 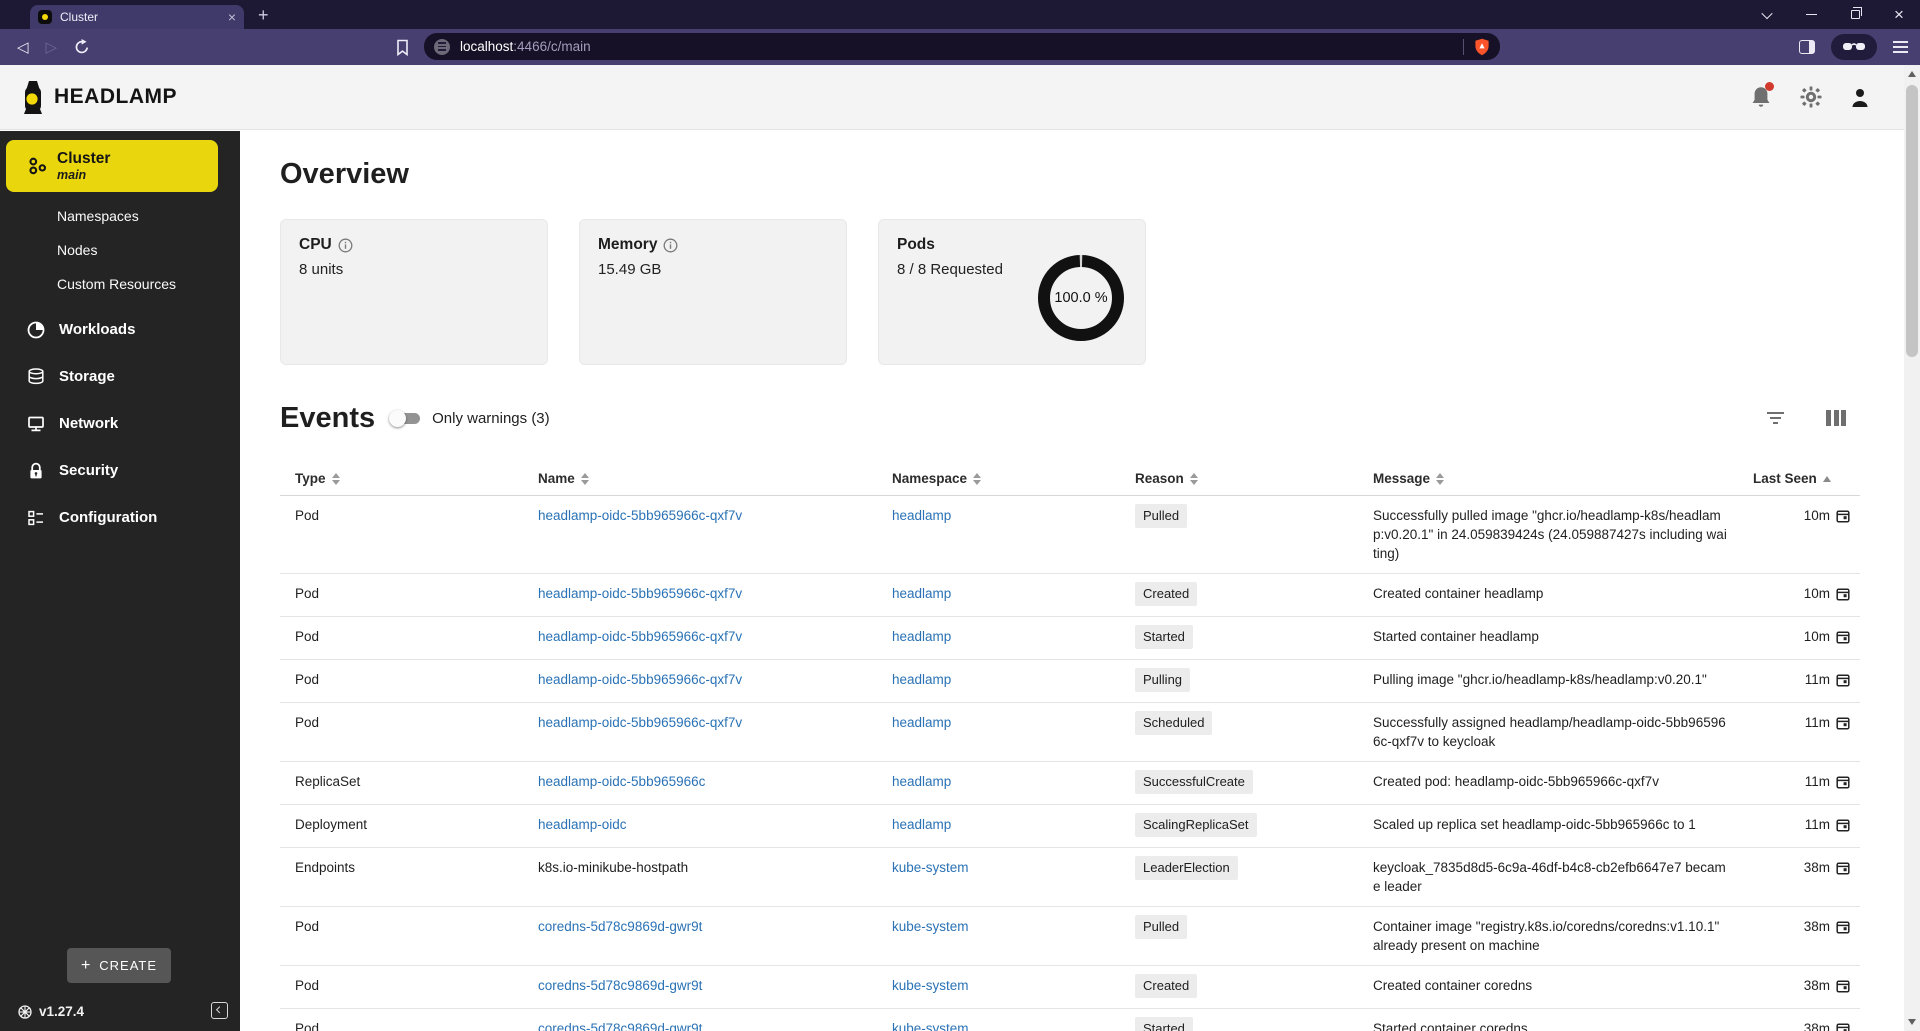 I want to click on event-name-cell: headlamp-oidc, so click(x=700, y=826).